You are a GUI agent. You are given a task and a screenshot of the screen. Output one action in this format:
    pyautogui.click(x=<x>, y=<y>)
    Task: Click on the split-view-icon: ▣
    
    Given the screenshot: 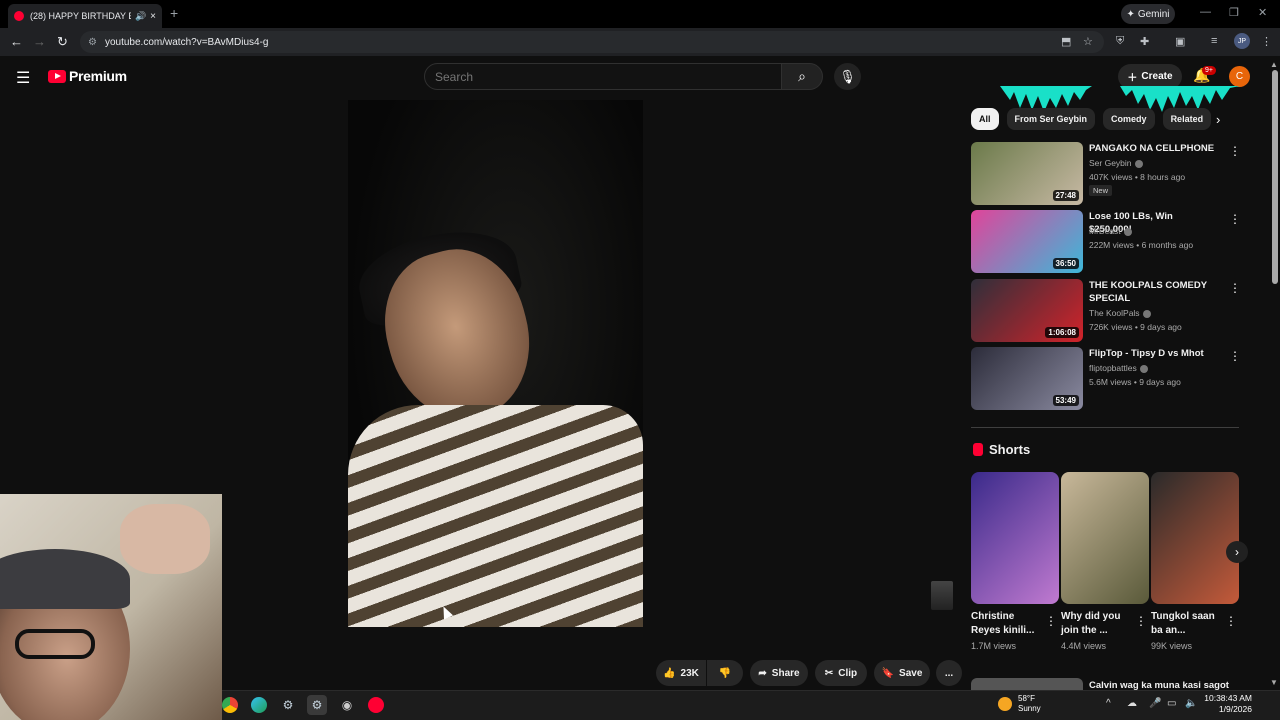 What is the action you would take?
    pyautogui.click(x=1180, y=41)
    